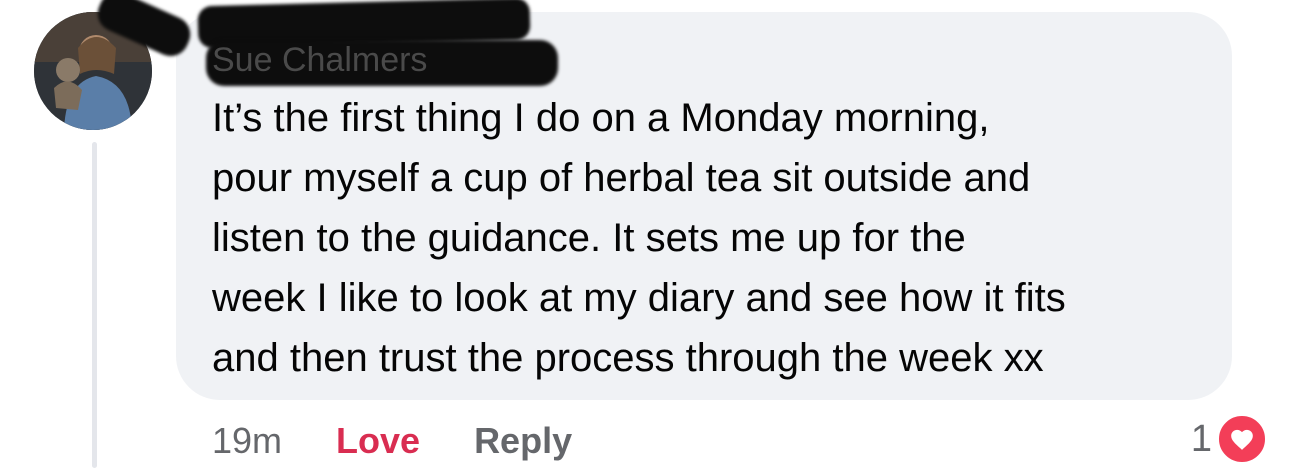 The height and width of the screenshot is (468, 1290). I want to click on comment-actions: 19m Love Reply, so click(392, 441).